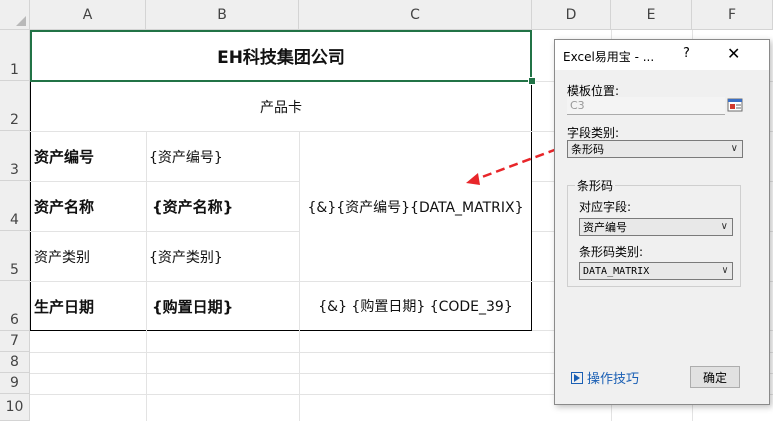 The height and width of the screenshot is (421, 773). Describe the element at coordinates (605, 227) in the screenshot. I see `field-value: 资产编号` at that location.